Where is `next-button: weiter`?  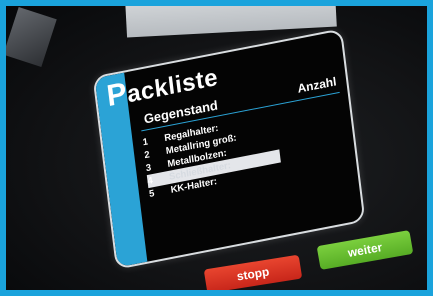
next-button: weiter is located at coordinates (365, 250).